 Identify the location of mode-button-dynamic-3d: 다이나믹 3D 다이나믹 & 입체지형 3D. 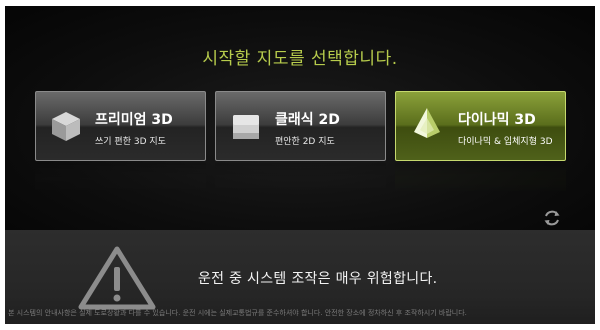
(480, 126).